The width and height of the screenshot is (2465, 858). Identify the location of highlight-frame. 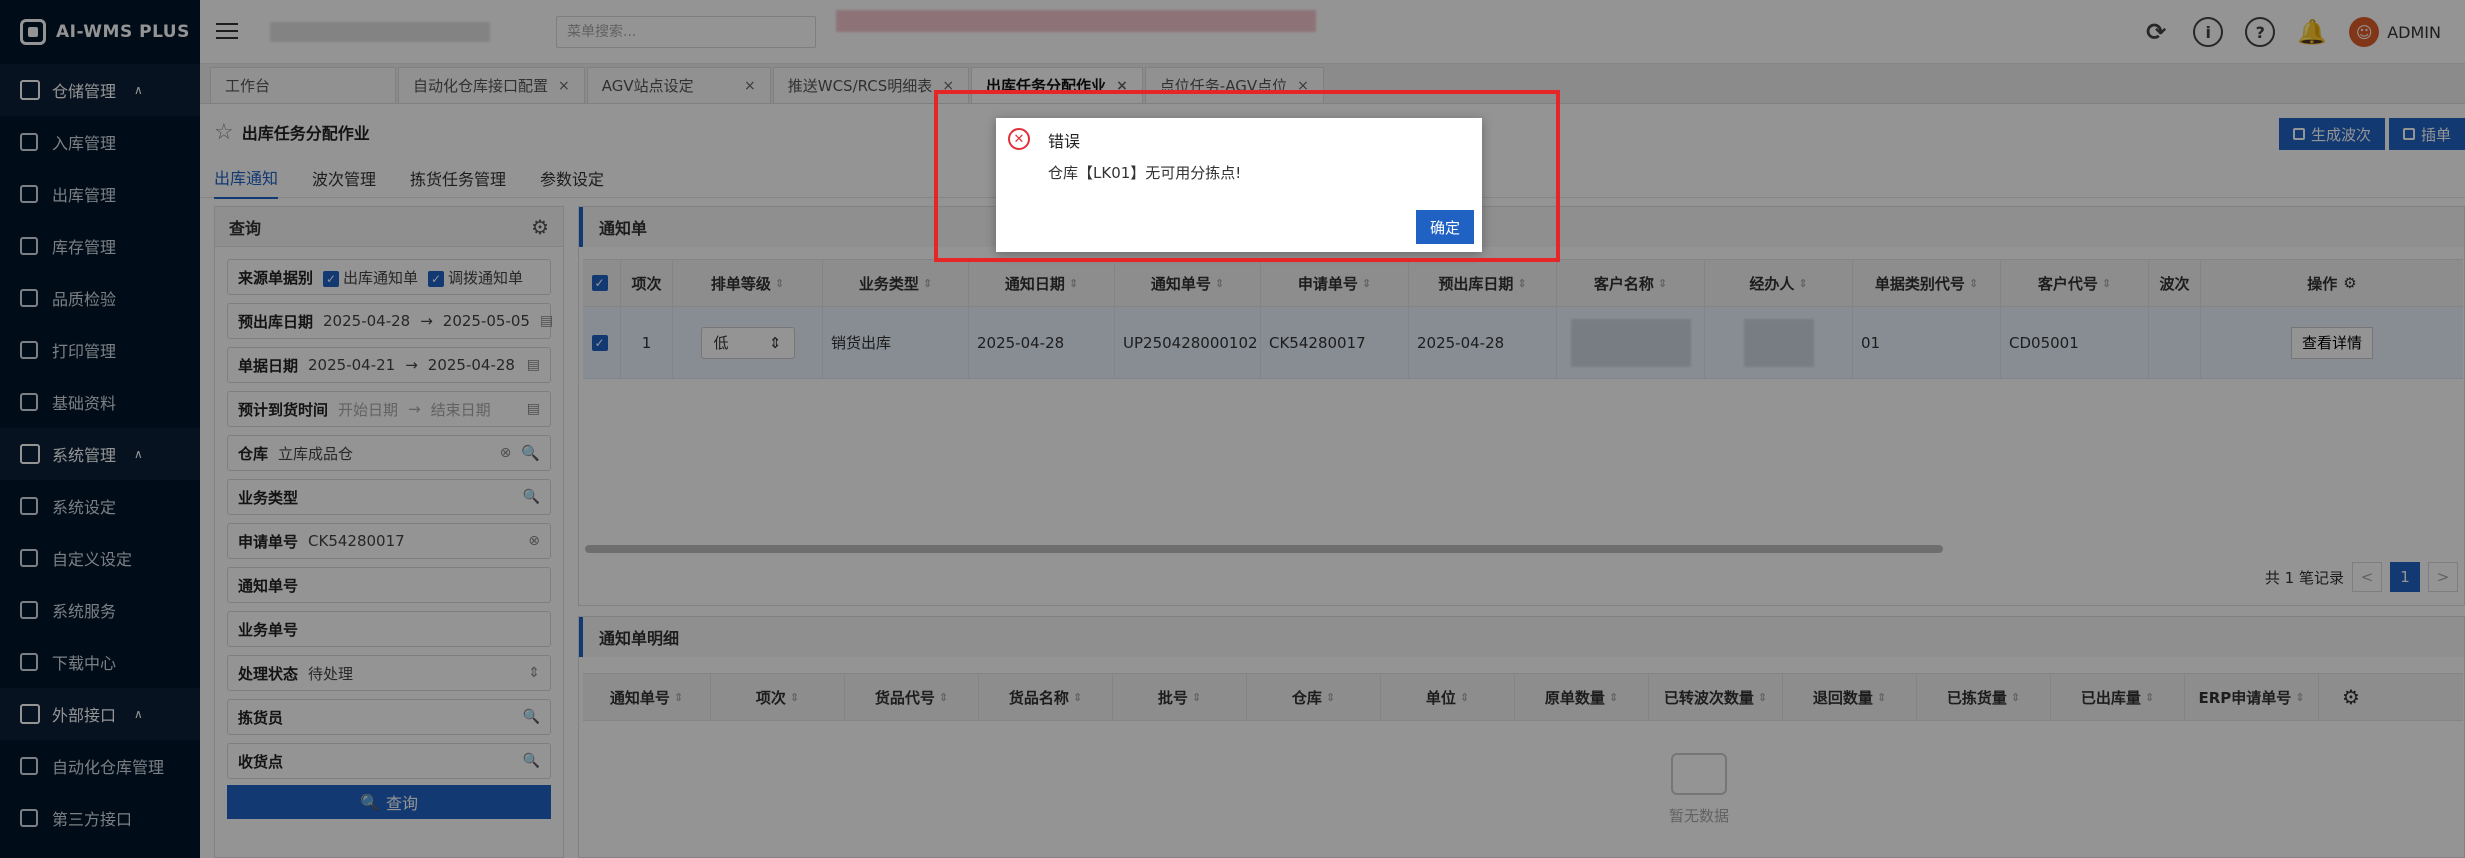
(1247, 176).